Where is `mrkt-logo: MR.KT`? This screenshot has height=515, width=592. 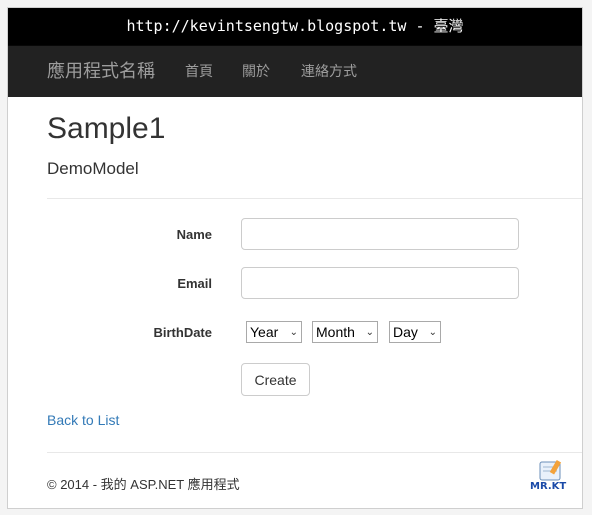 mrkt-logo: MR.KT is located at coordinates (549, 480).